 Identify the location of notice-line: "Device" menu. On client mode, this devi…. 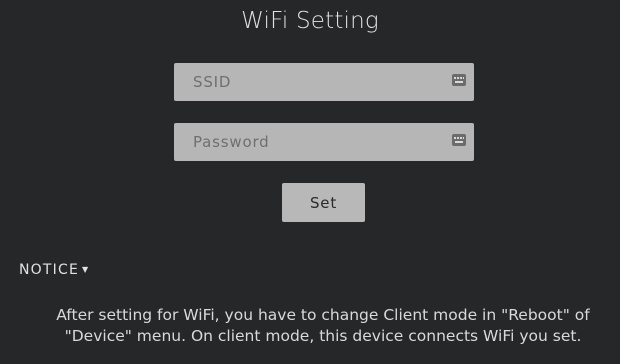
(323, 336).